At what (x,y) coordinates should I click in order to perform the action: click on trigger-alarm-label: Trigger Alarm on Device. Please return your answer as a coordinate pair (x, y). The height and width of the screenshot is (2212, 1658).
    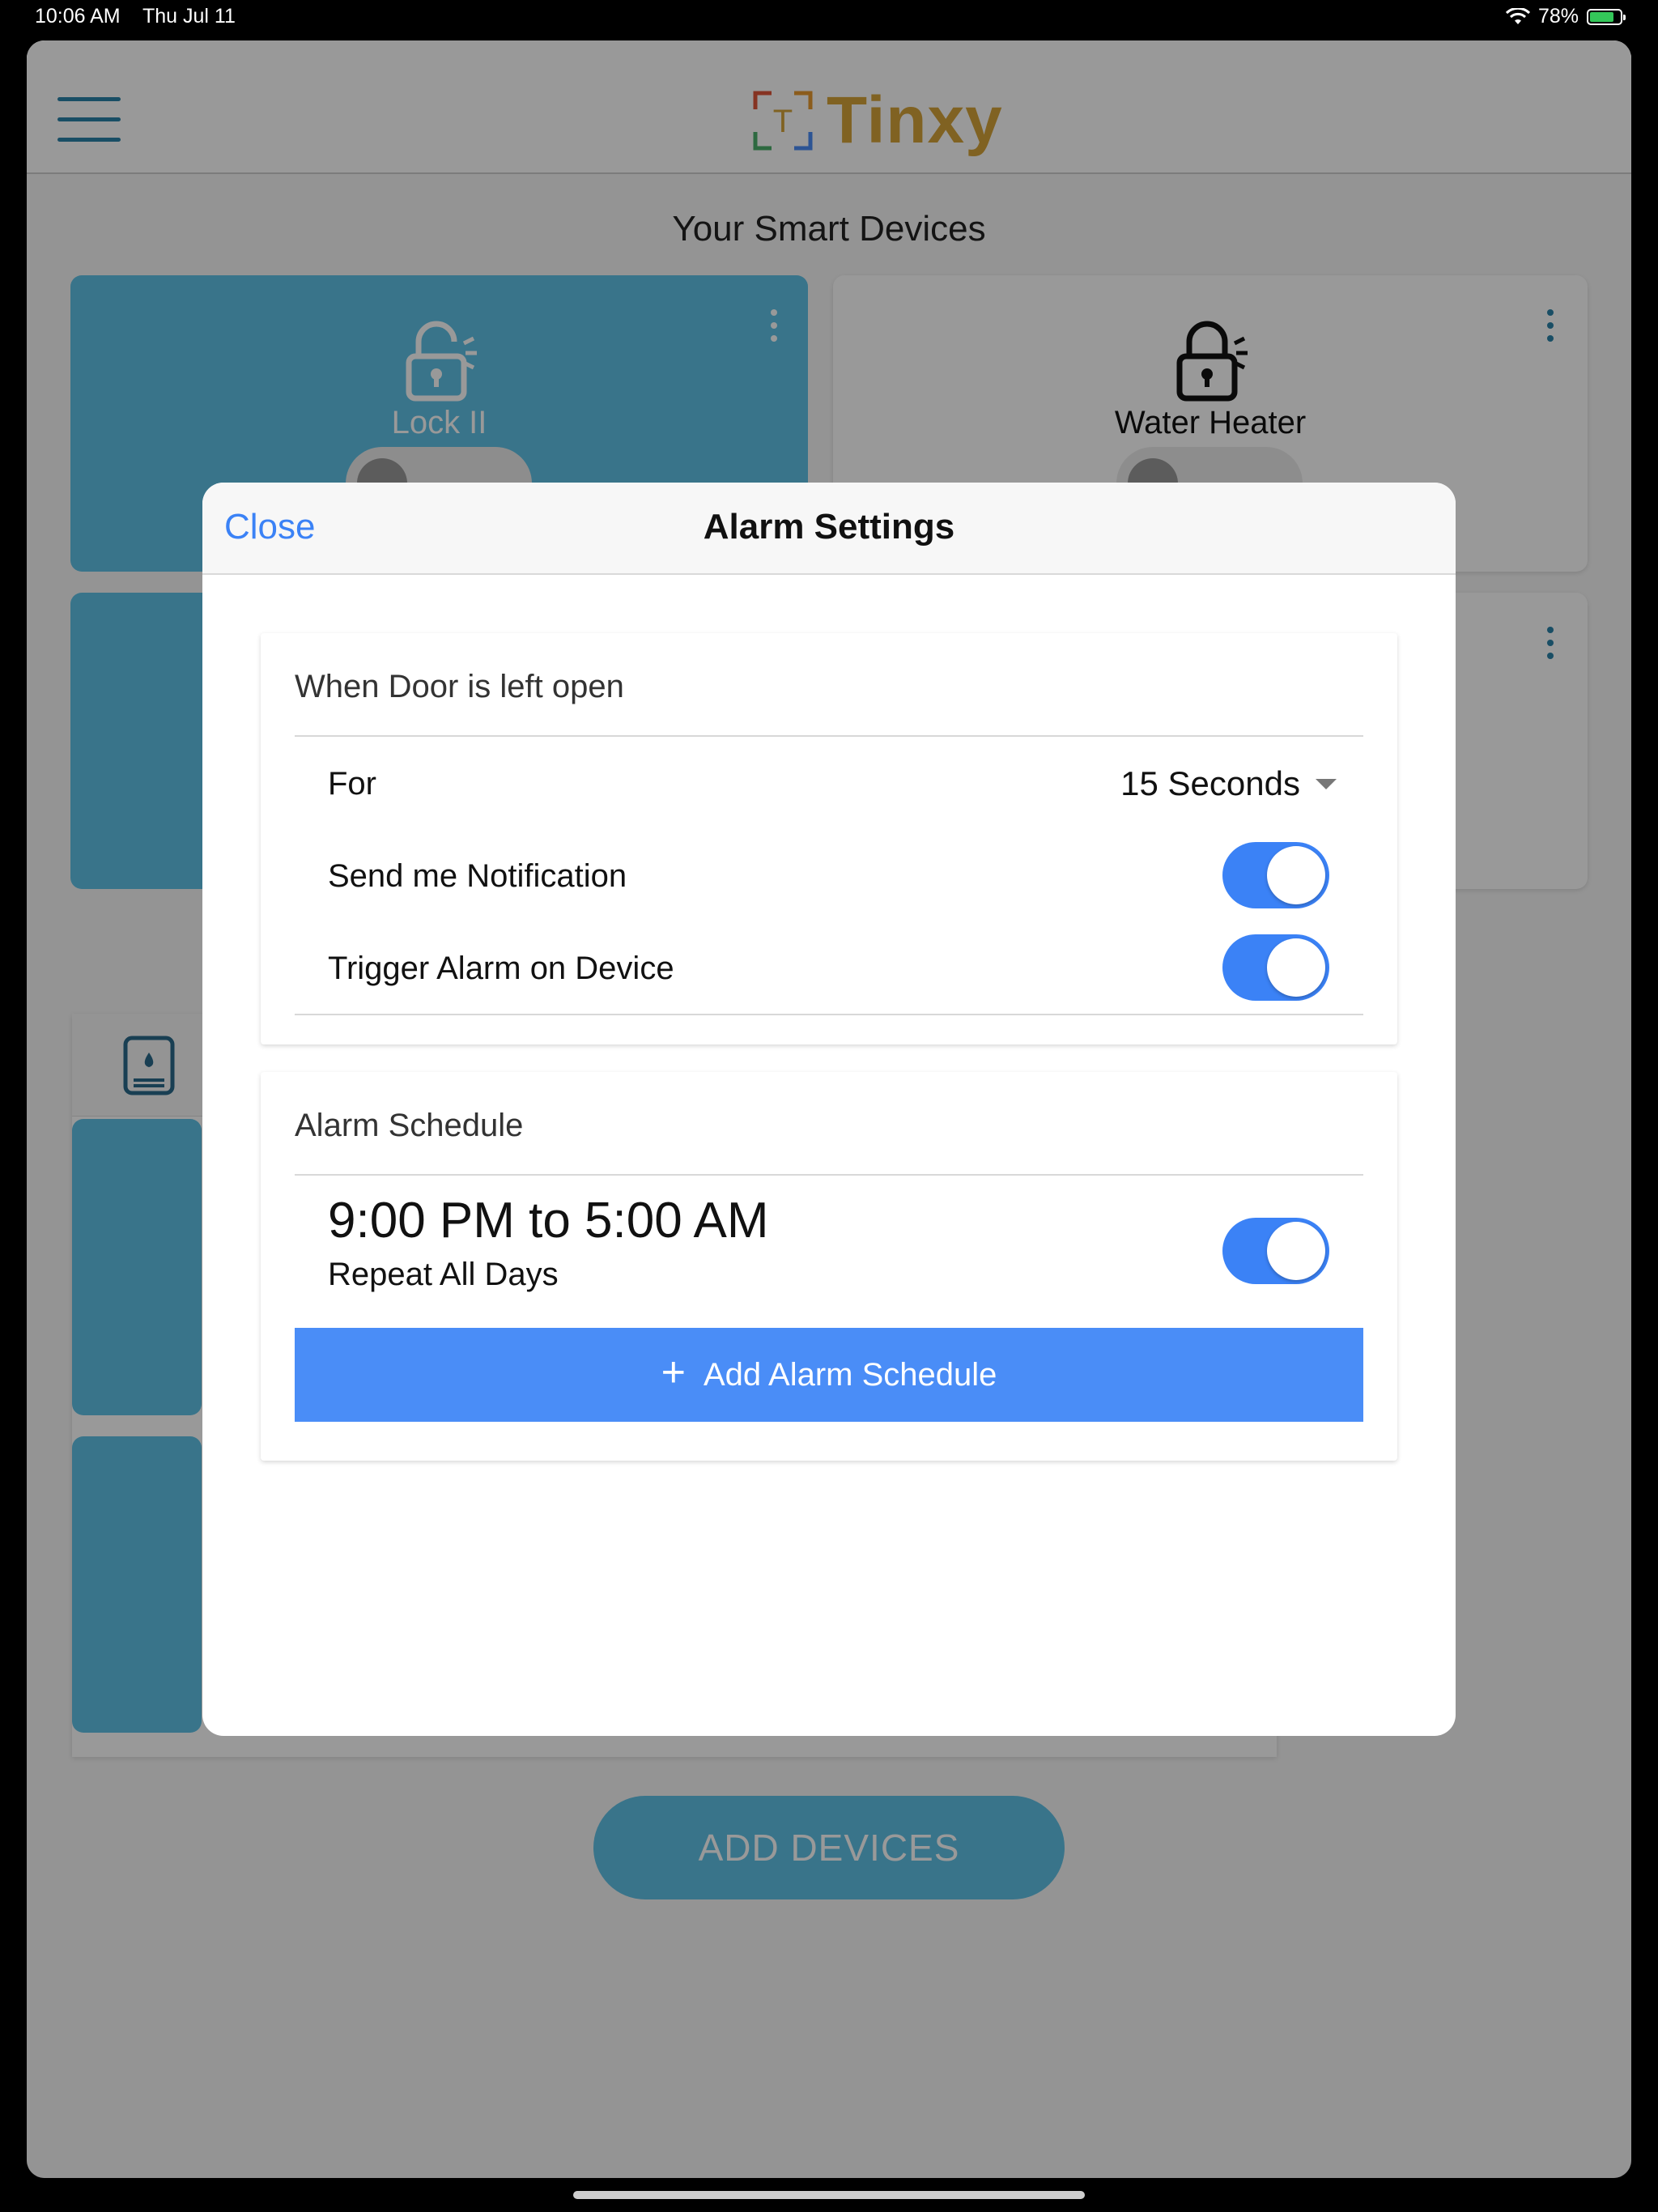
    Looking at the image, I should click on (501, 969).